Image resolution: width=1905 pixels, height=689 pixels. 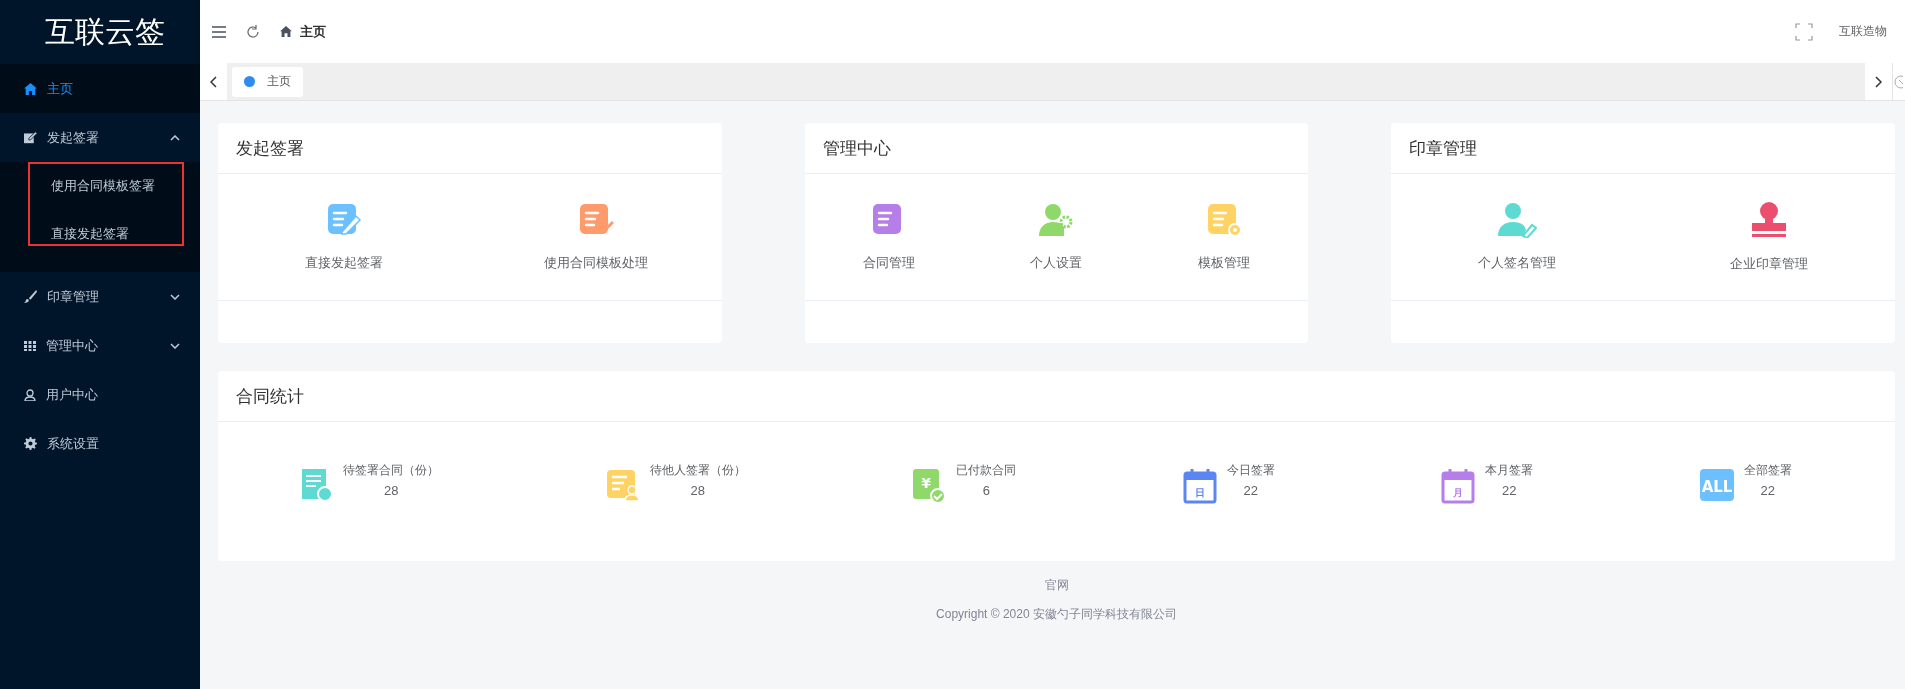 What do you see at coordinates (30, 394) in the screenshot?
I see `user-icon` at bounding box center [30, 394].